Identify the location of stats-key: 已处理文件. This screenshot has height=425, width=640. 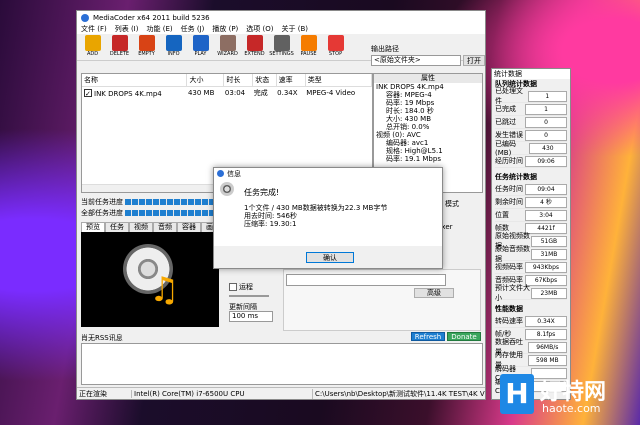
(509, 96).